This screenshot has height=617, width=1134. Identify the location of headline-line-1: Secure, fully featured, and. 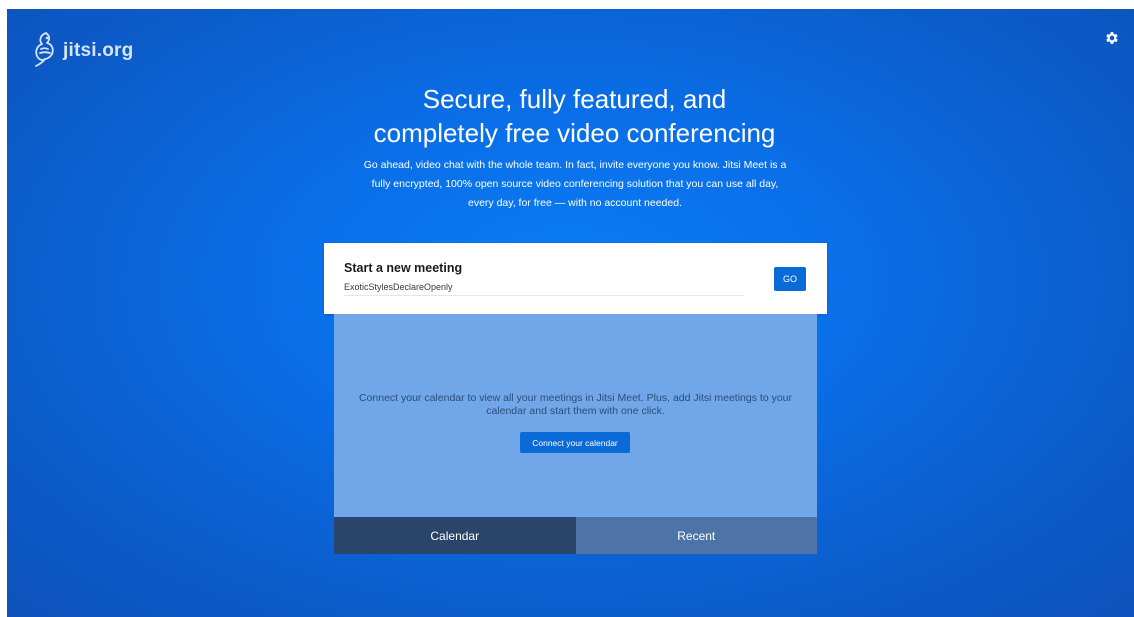
(574, 99).